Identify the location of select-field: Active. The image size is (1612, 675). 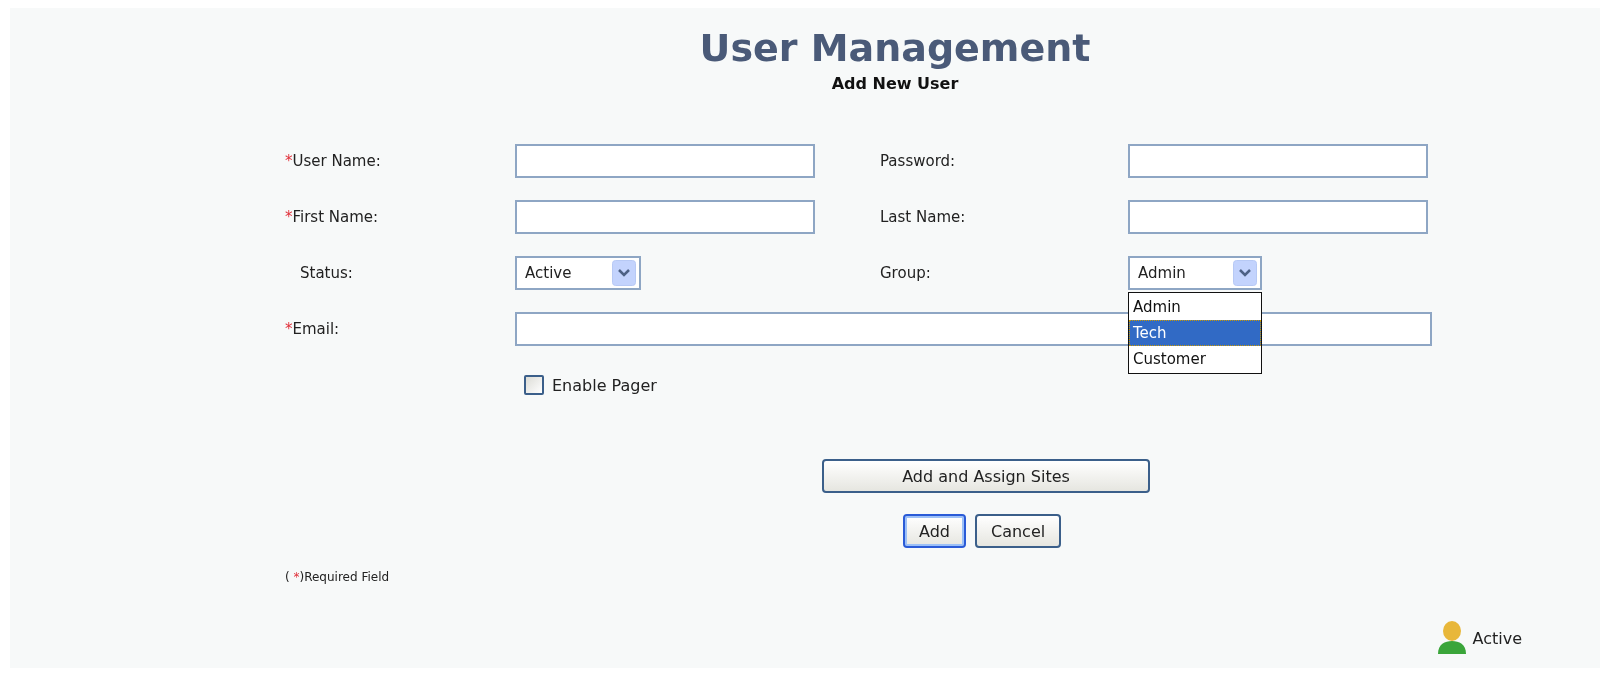
(578, 273).